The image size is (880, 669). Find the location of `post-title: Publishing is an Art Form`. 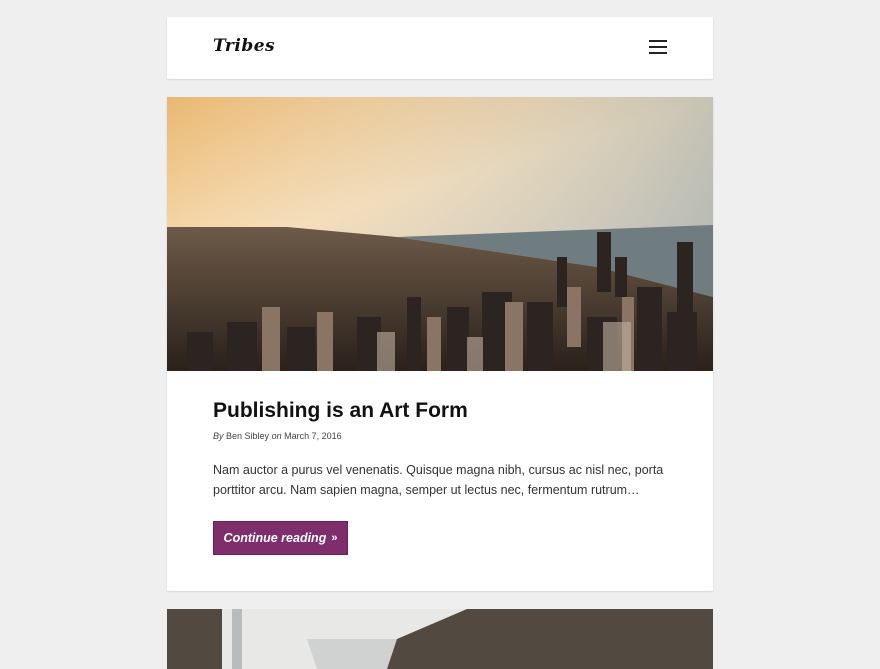

post-title: Publishing is an Art Form is located at coordinates (440, 411).